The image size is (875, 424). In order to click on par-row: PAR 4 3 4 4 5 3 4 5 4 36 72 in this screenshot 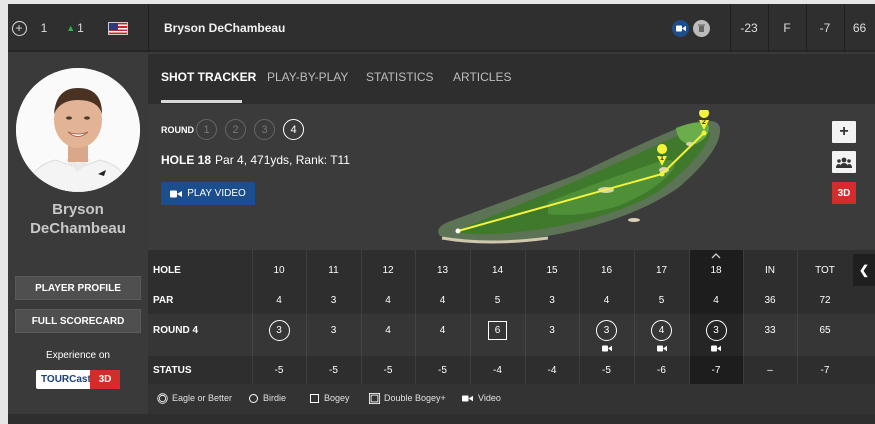, I will do `click(511, 300)`.